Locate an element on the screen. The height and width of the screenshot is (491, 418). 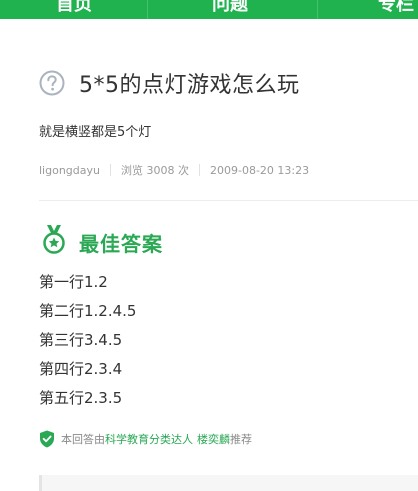
top-nav-bar: 首页 问题 专栏 is located at coordinates (209, 9).